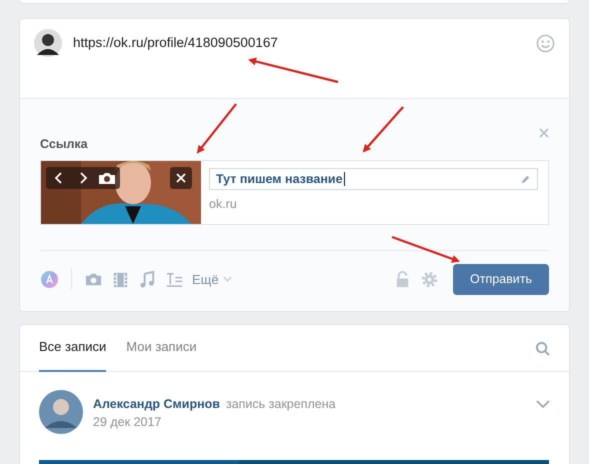  I want to click on music-icon, so click(147, 279).